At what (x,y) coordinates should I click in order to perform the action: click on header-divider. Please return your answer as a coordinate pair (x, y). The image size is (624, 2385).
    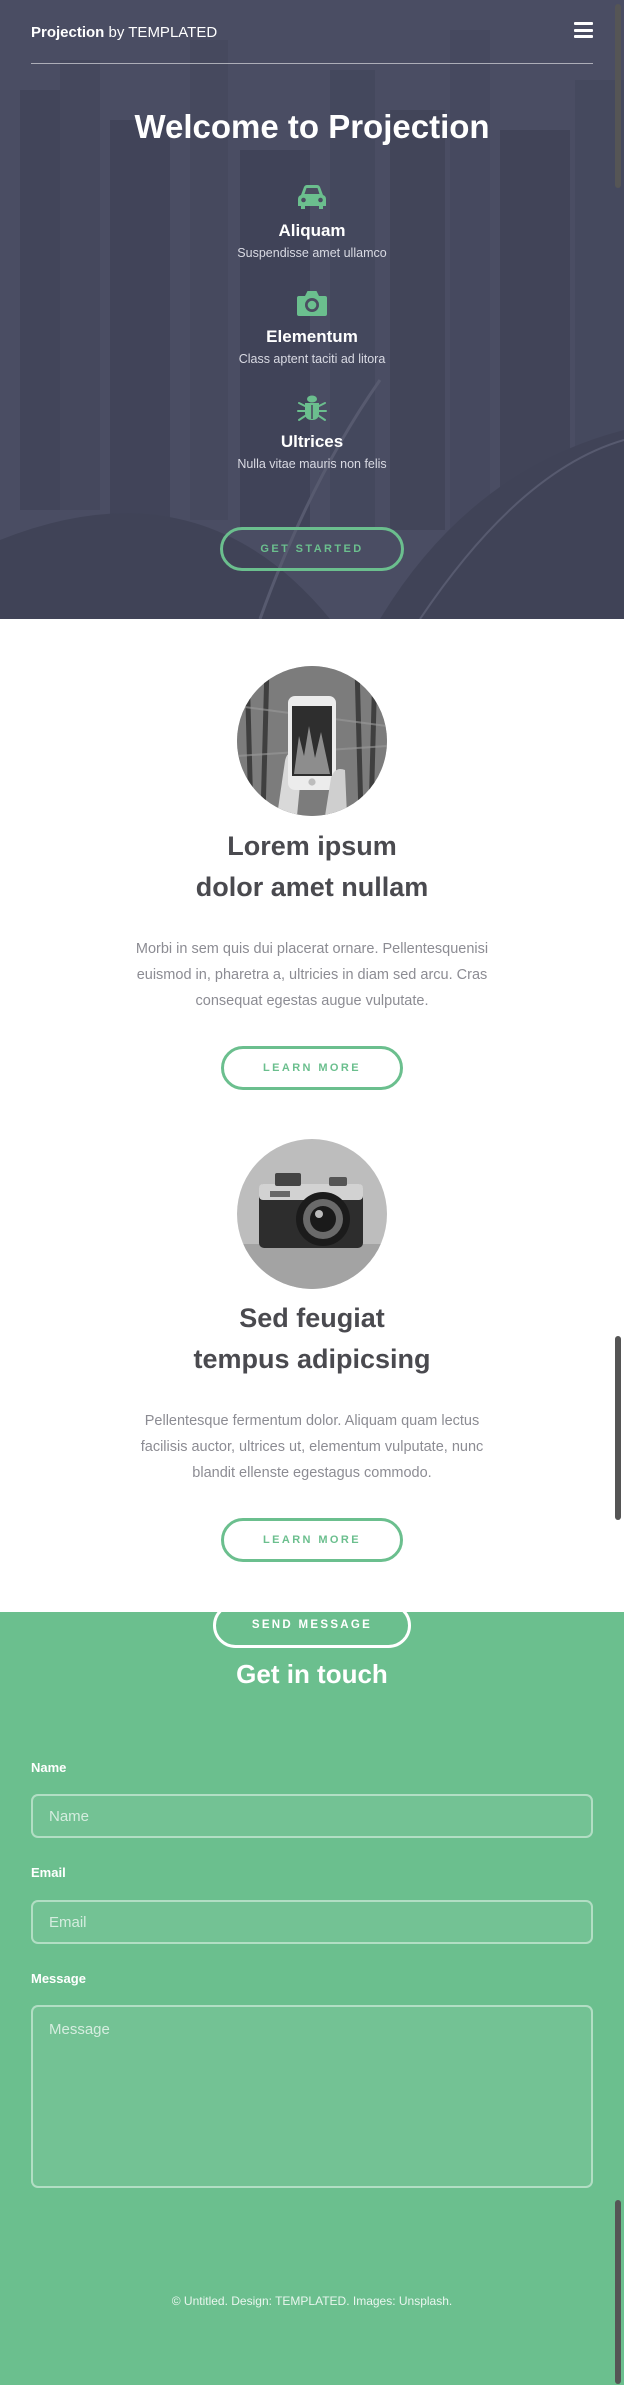
    Looking at the image, I should click on (312, 63).